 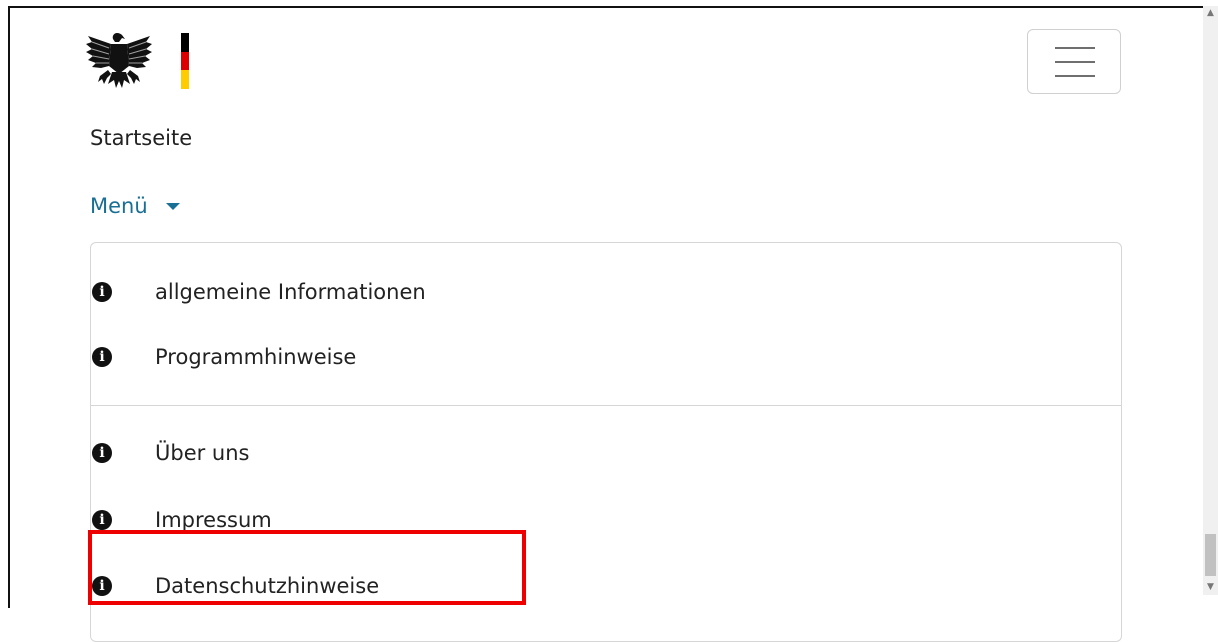 What do you see at coordinates (119, 62) in the screenshot?
I see `federal-eagle-icon` at bounding box center [119, 62].